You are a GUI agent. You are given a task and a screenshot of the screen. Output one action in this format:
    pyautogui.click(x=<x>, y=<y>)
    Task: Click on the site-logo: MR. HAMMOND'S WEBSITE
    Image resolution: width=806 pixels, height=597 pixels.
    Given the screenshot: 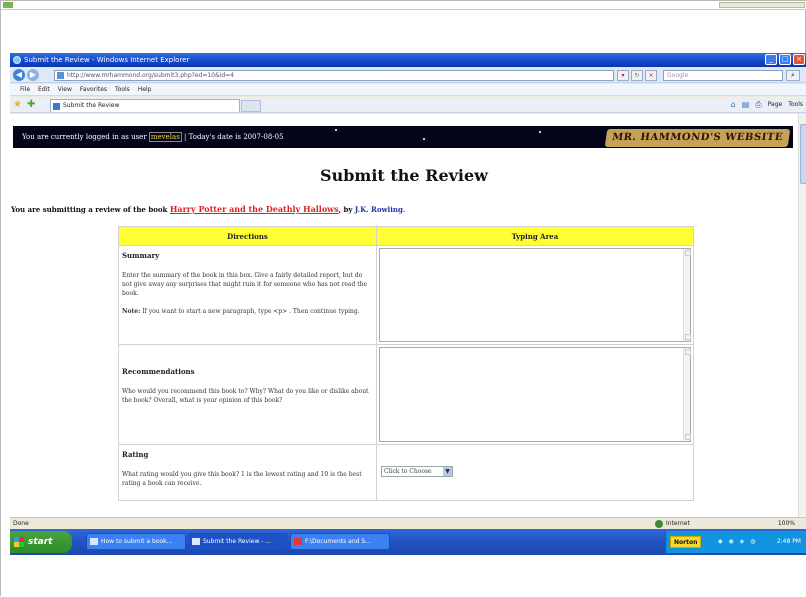 What is the action you would take?
    pyautogui.click(x=697, y=138)
    